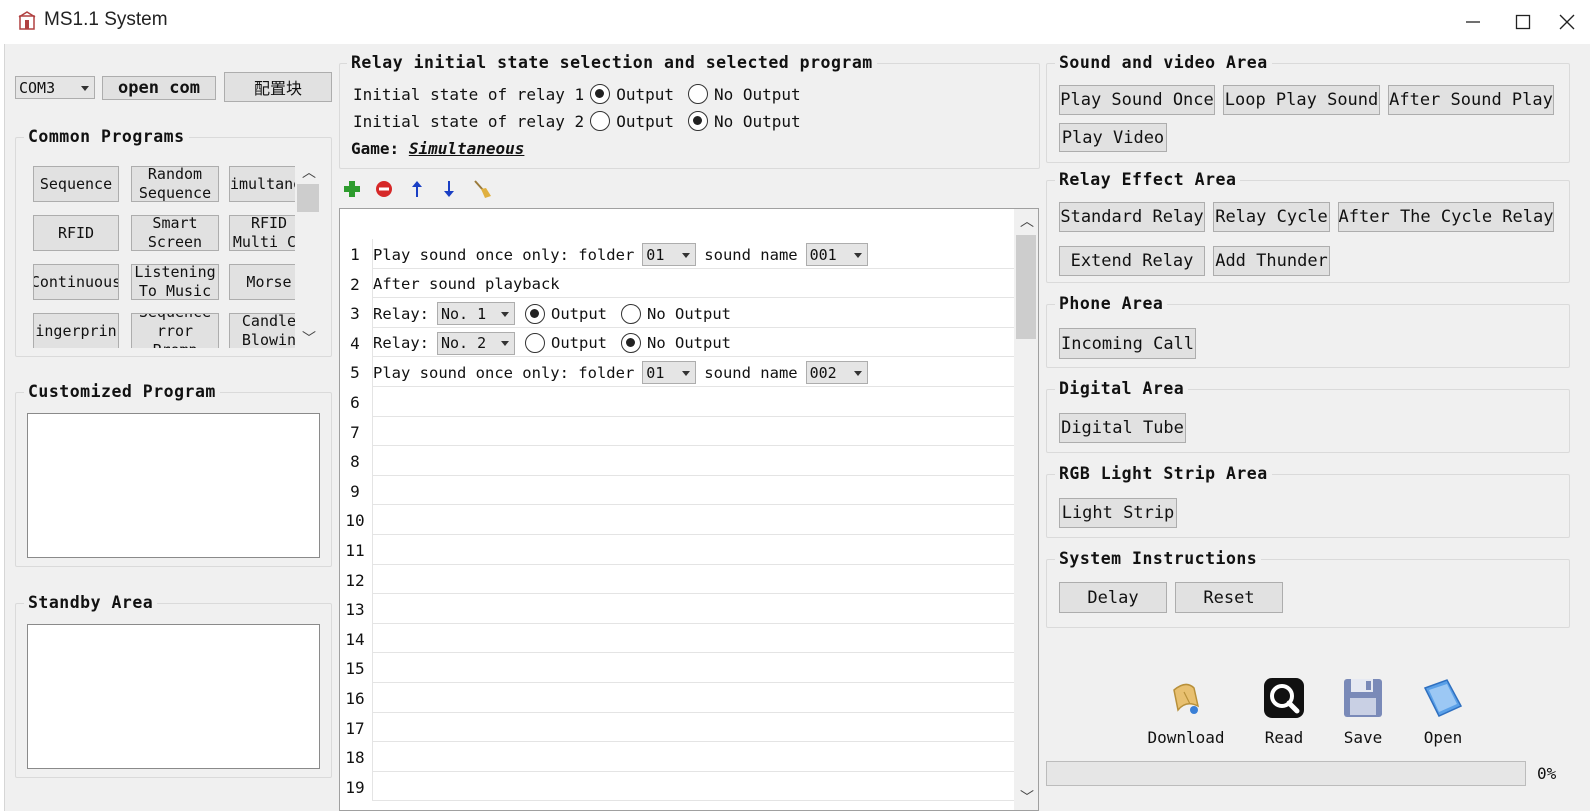 Image resolution: width=1590 pixels, height=811 pixels. Describe the element at coordinates (697, 121) in the screenshot. I see `relay2-no-output-radio` at that location.